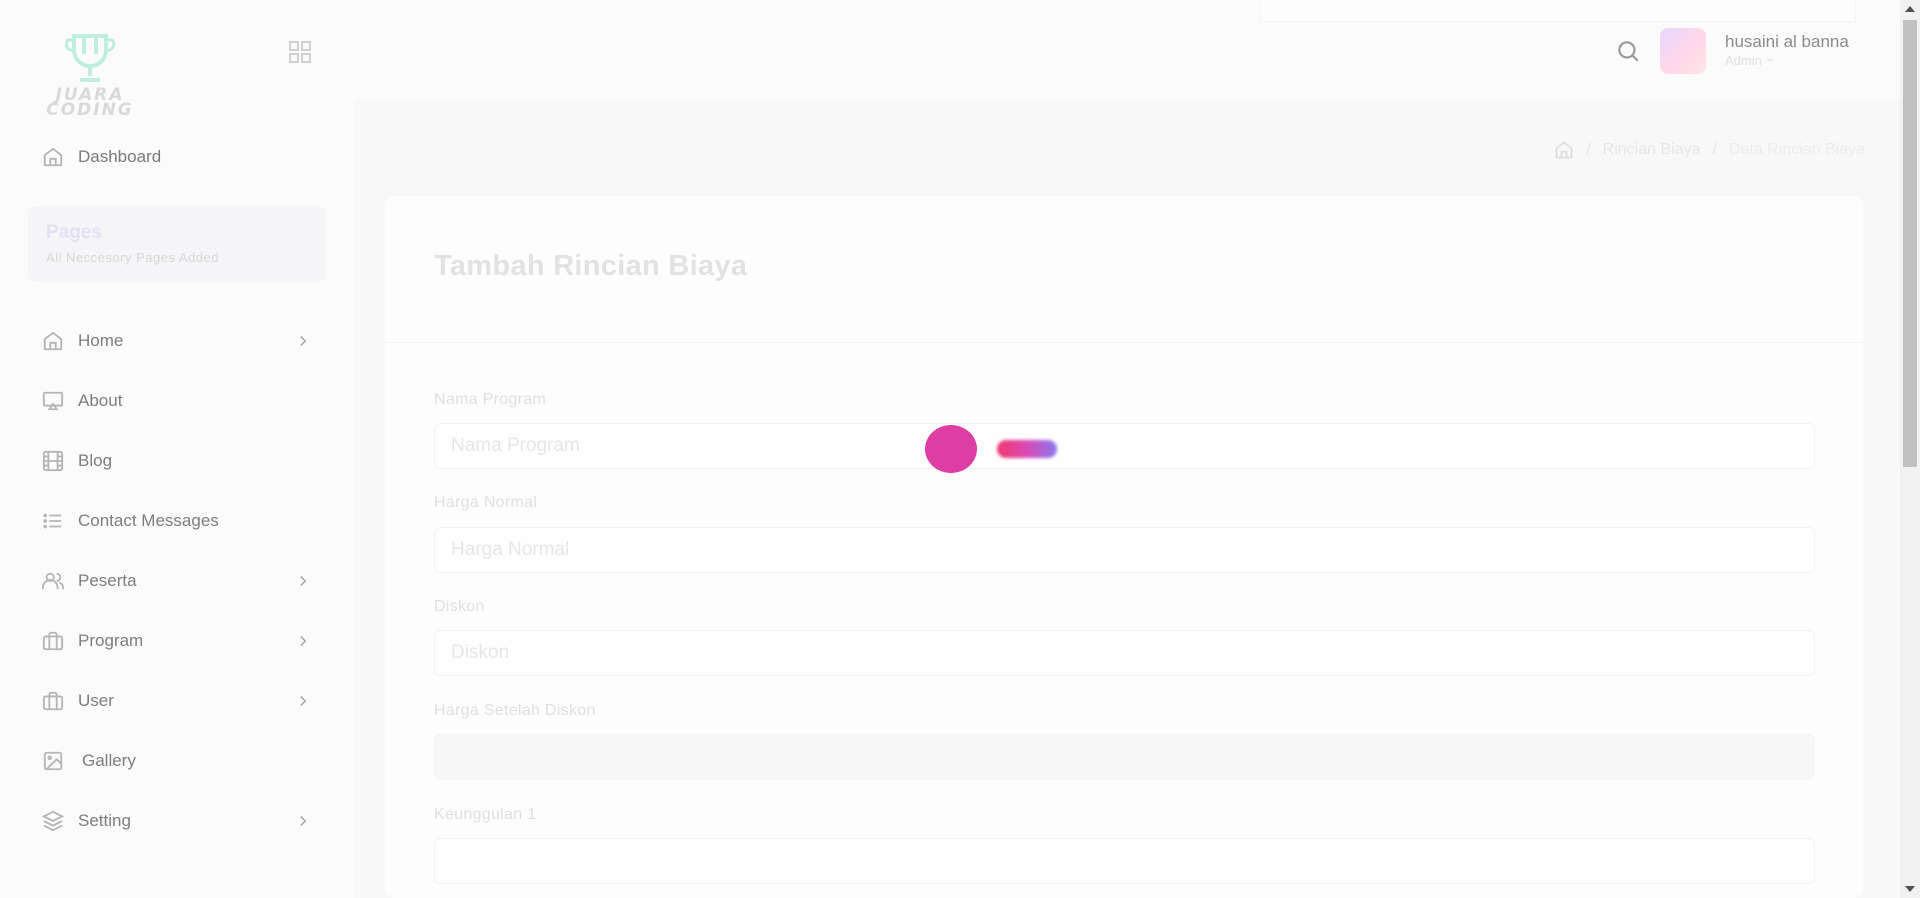 The height and width of the screenshot is (898, 1920). What do you see at coordinates (177, 701) in the screenshot?
I see `sidebar-item-user: User` at bounding box center [177, 701].